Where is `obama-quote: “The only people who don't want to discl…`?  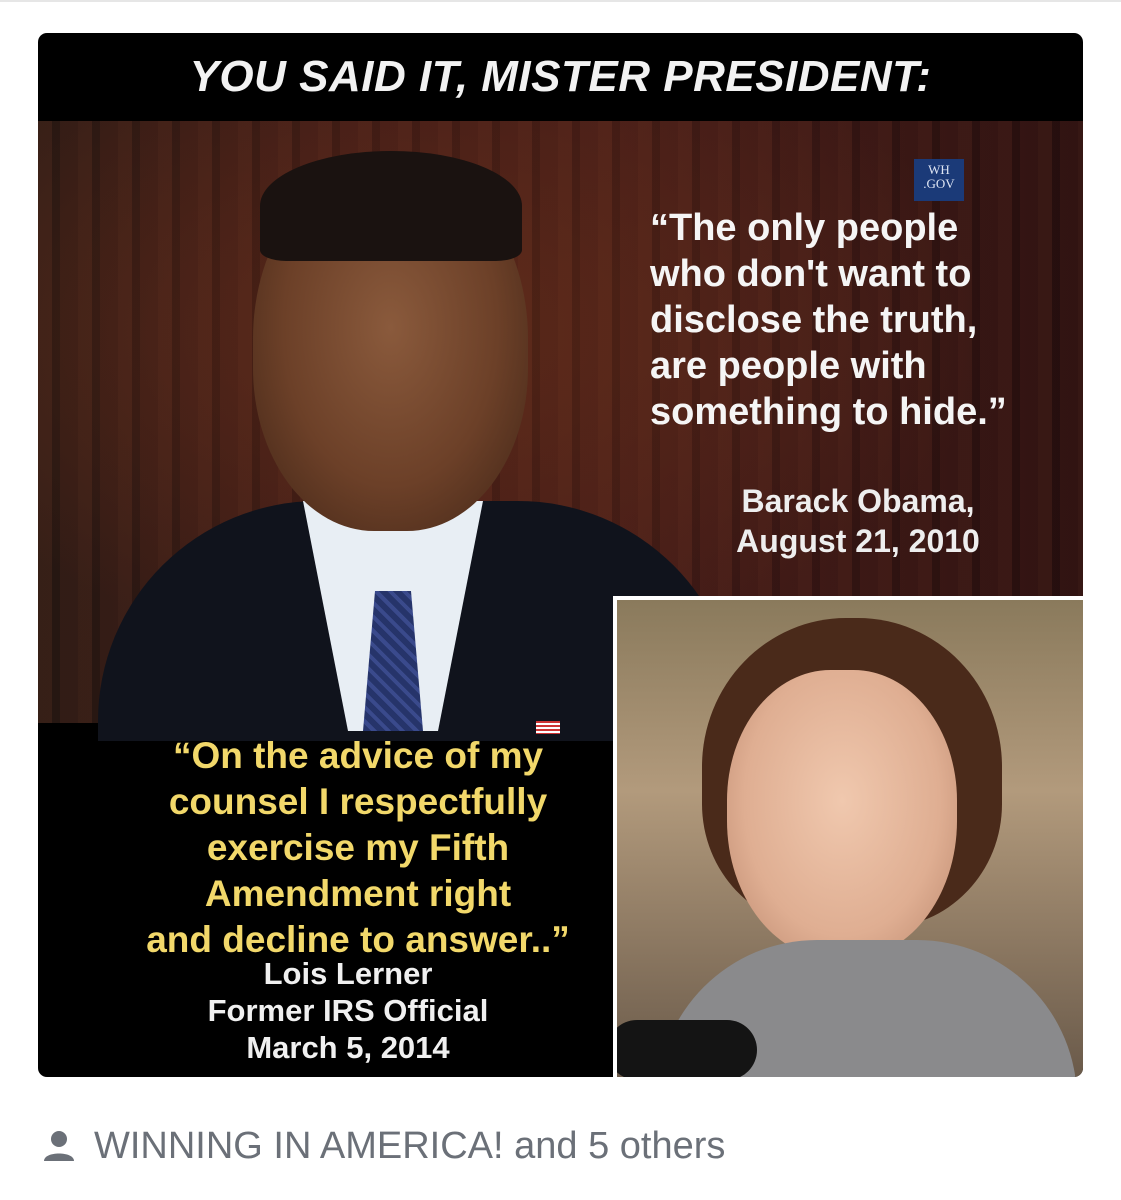 obama-quote: “The only people who don't want to discl… is located at coordinates (828, 320).